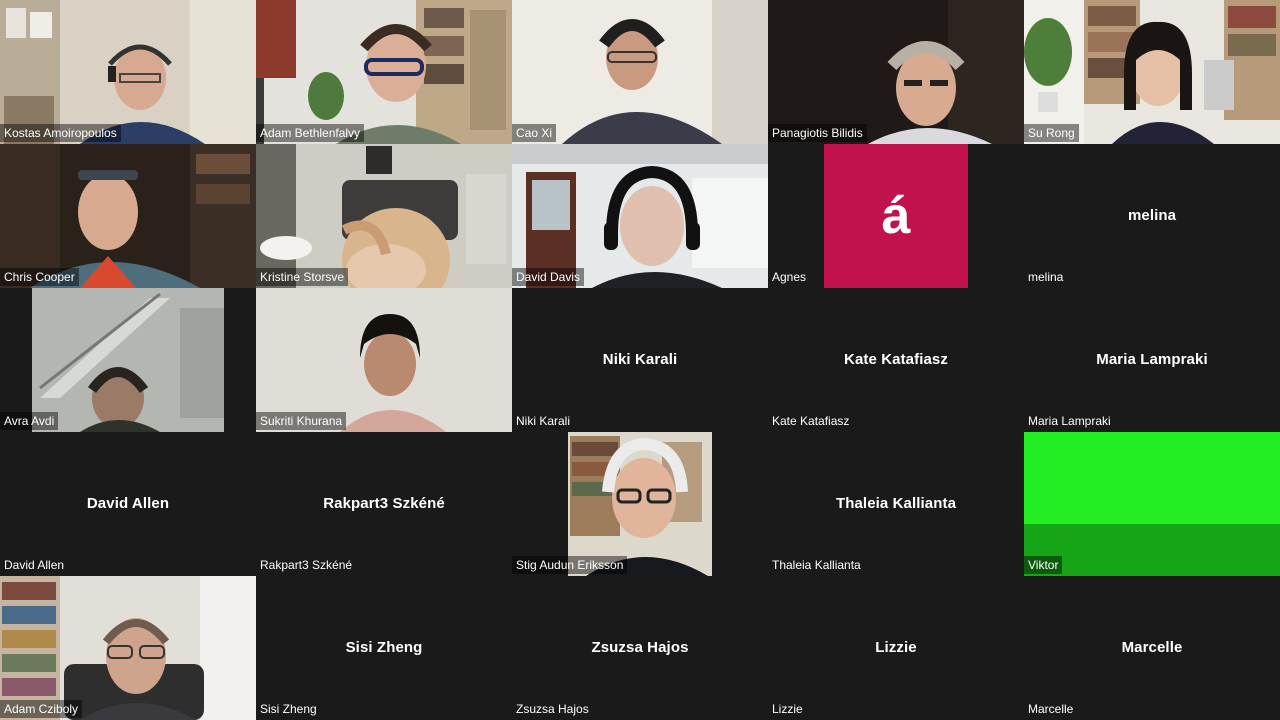 This screenshot has height=720, width=1280. I want to click on participant-tile: Rakpart3 Szkéné Rakpart3 Szkéné, so click(384, 504).